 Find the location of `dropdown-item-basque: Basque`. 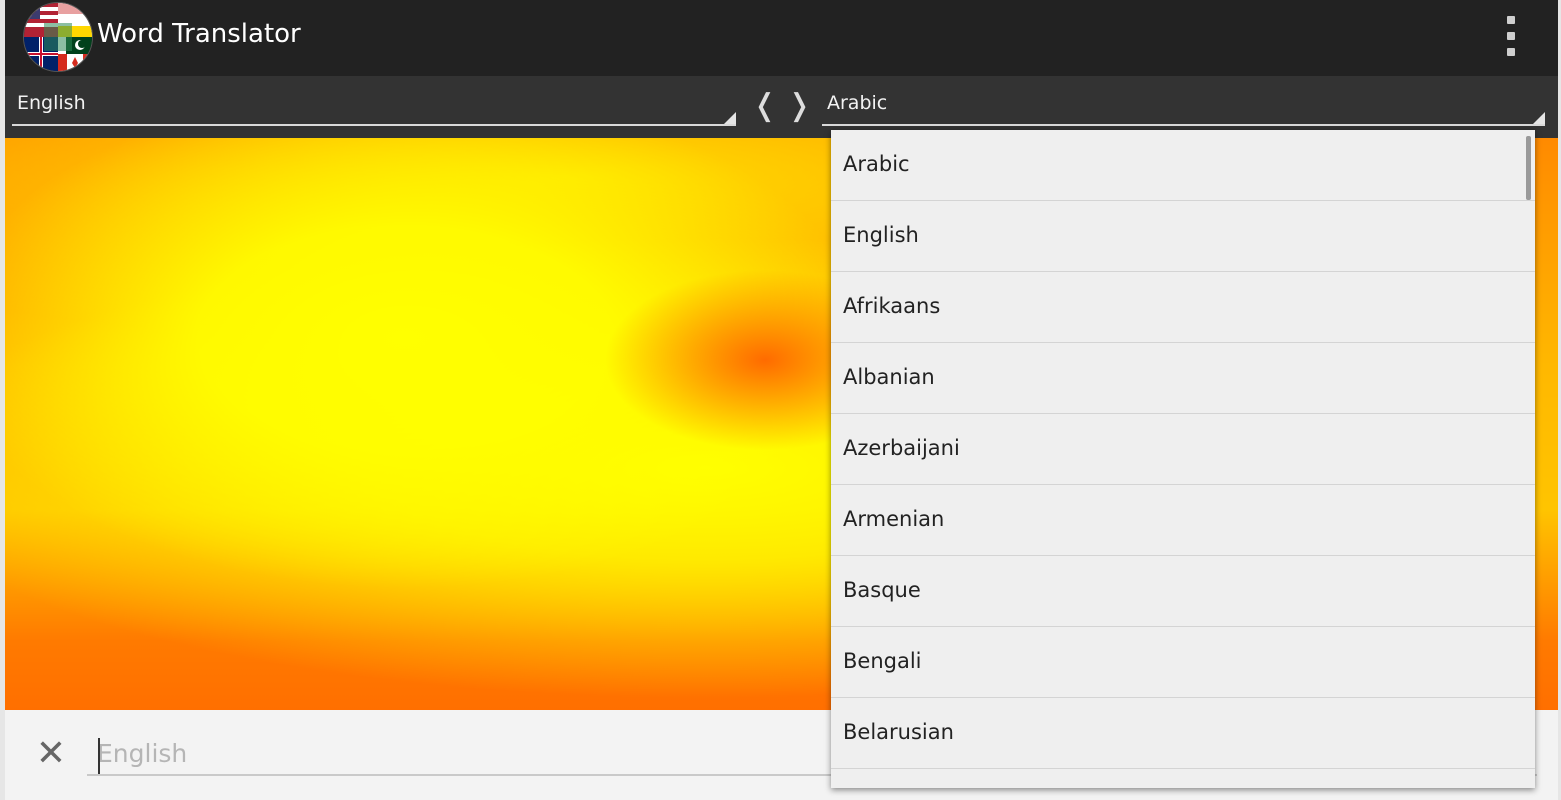

dropdown-item-basque: Basque is located at coordinates (1183, 591).